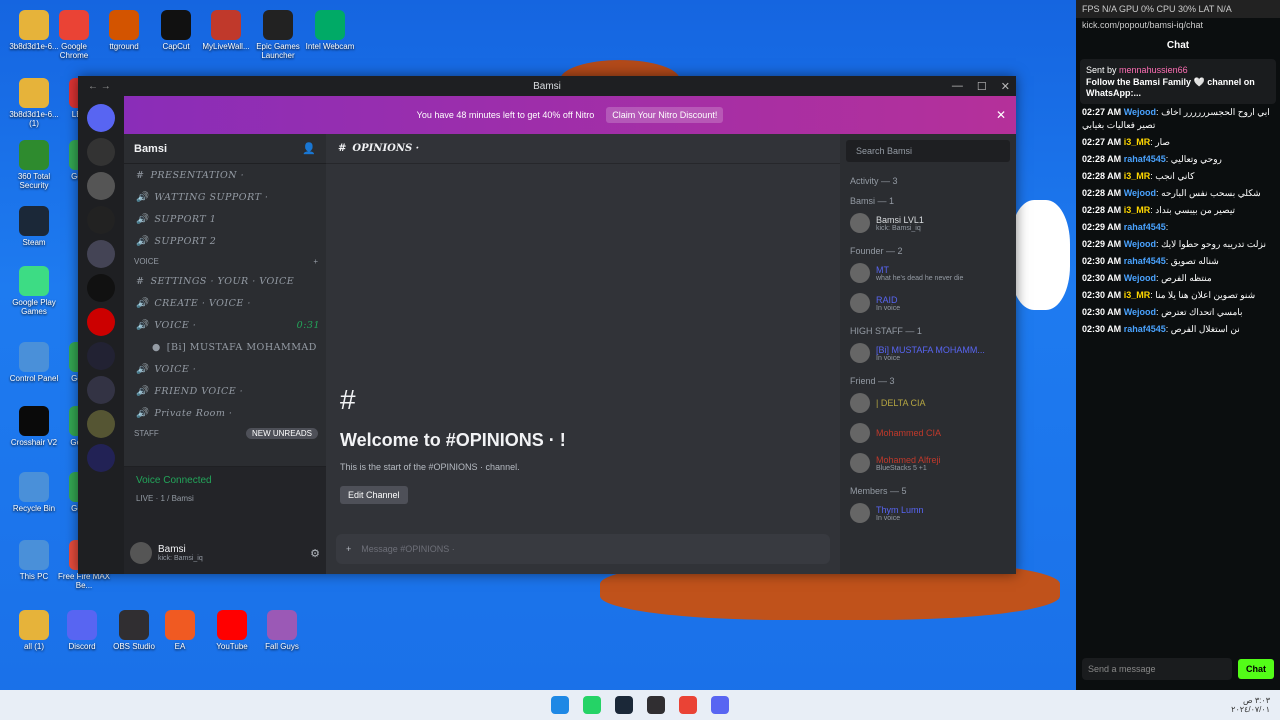 The width and height of the screenshot is (1280, 720). Describe the element at coordinates (34, 165) in the screenshot. I see `desktop-icon: 360 Total Security` at that location.